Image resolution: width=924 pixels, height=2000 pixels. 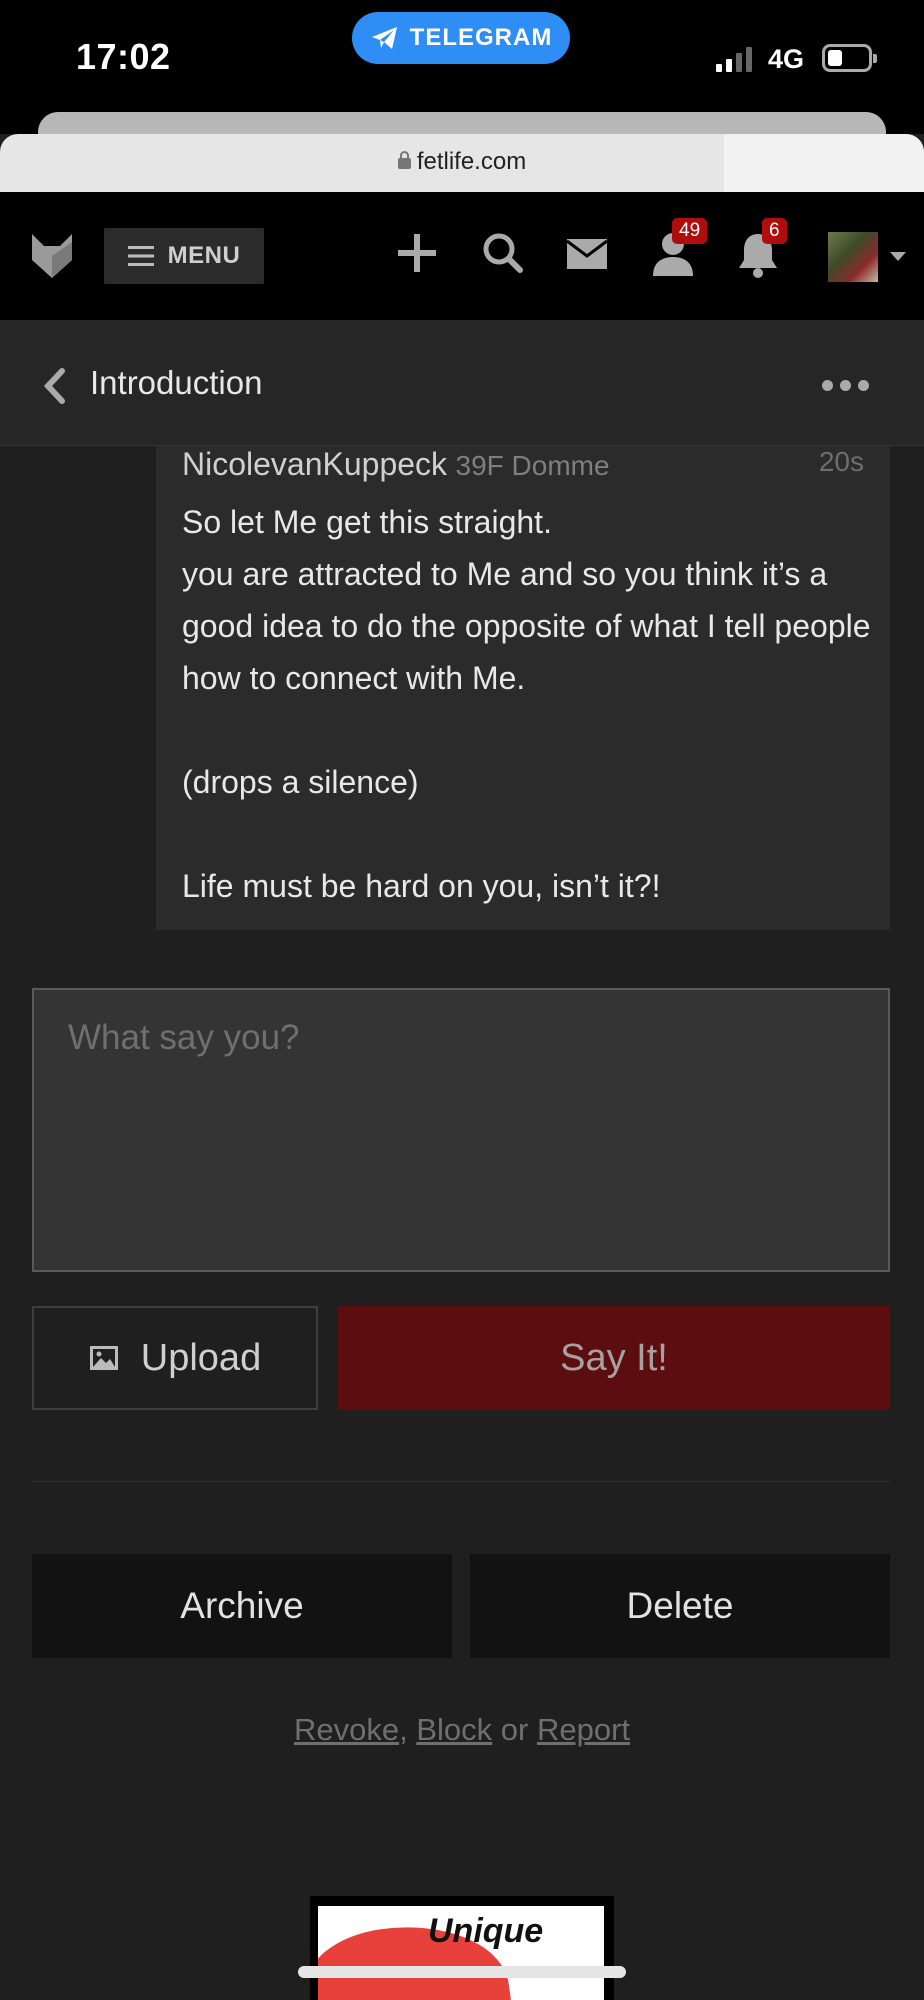 What do you see at coordinates (532, 465) in the screenshot?
I see `author-meta: 39F Domme` at bounding box center [532, 465].